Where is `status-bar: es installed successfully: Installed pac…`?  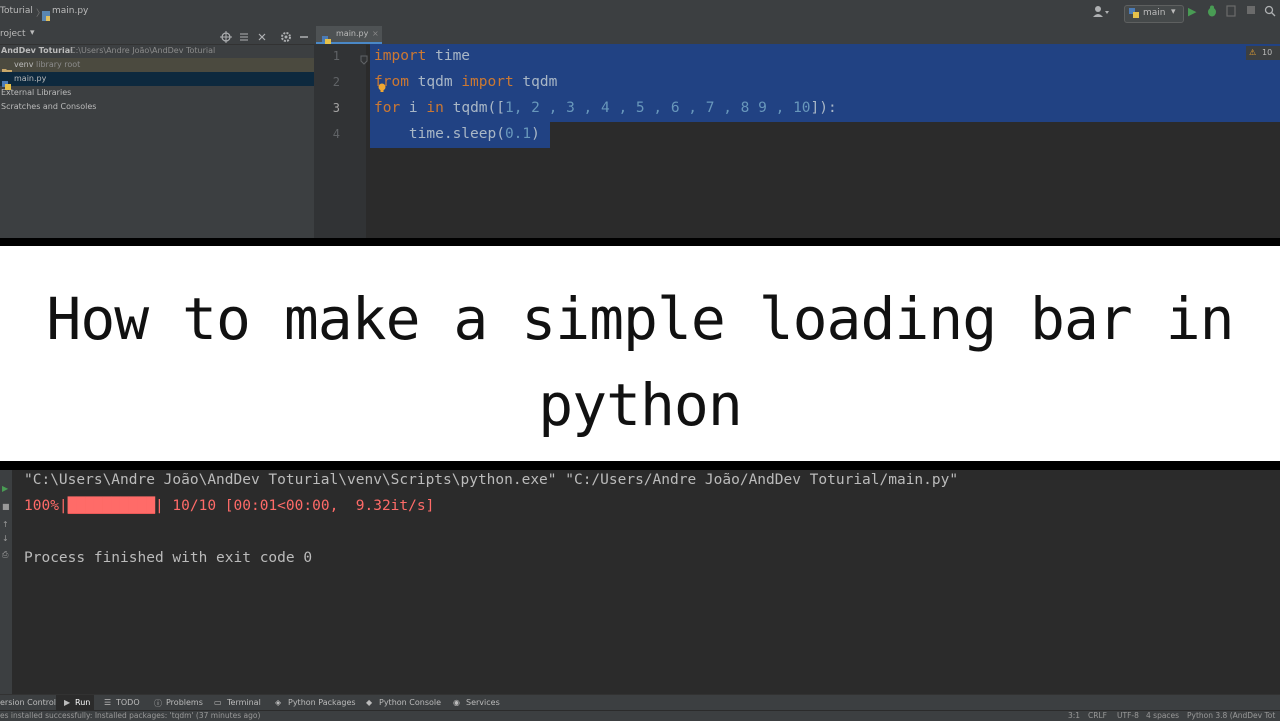 status-bar: es installed successfully: Installed pac… is located at coordinates (640, 715).